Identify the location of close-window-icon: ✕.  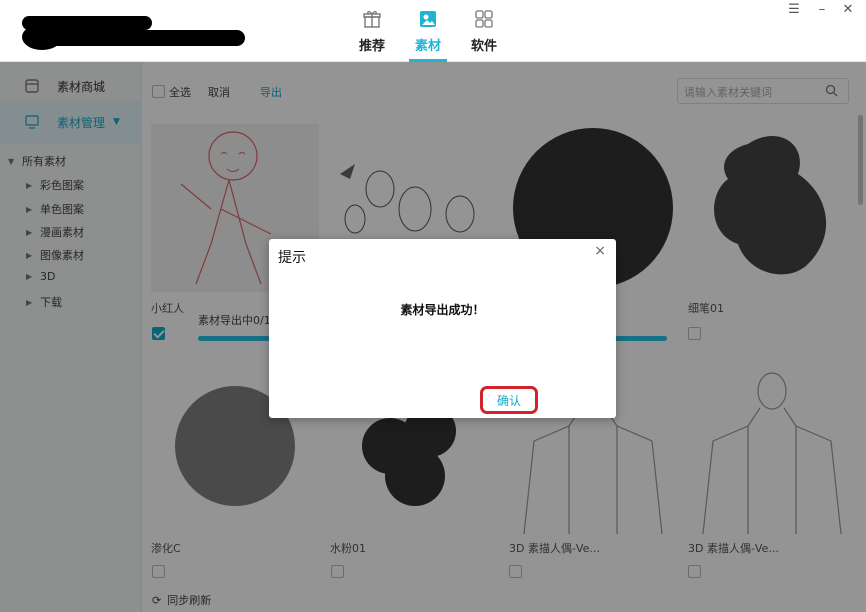
(848, 9).